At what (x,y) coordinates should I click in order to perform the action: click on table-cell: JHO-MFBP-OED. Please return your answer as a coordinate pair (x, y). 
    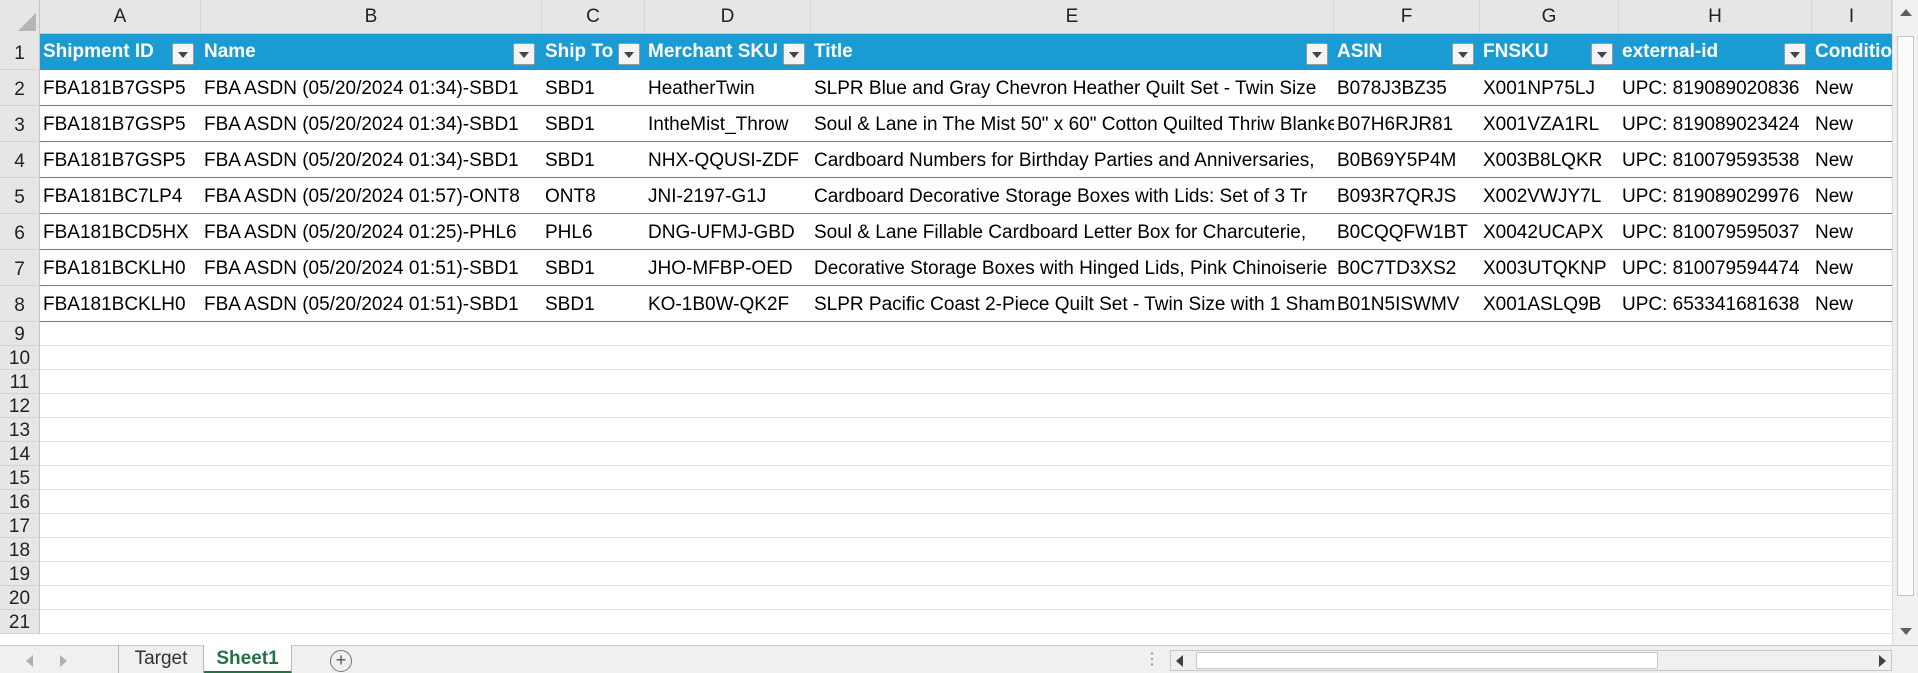
    Looking at the image, I should click on (728, 268).